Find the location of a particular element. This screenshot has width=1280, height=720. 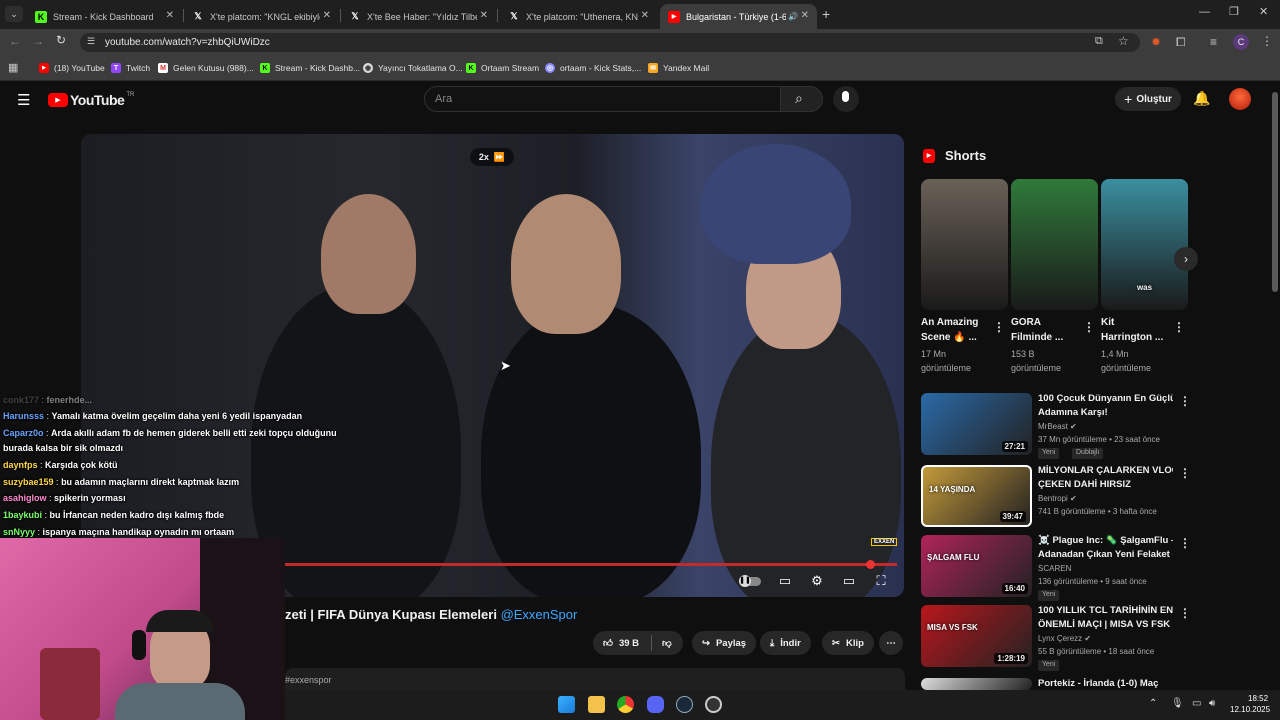

search-button: ⌕ is located at coordinates (801, 99).